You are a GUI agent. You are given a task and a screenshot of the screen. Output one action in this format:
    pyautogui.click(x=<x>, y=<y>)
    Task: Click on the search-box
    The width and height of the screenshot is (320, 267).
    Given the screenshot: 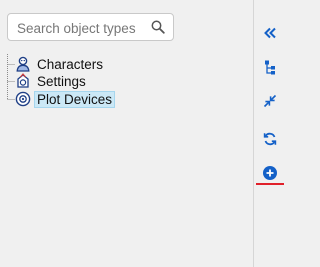 What is the action you would take?
    pyautogui.click(x=90, y=27)
    